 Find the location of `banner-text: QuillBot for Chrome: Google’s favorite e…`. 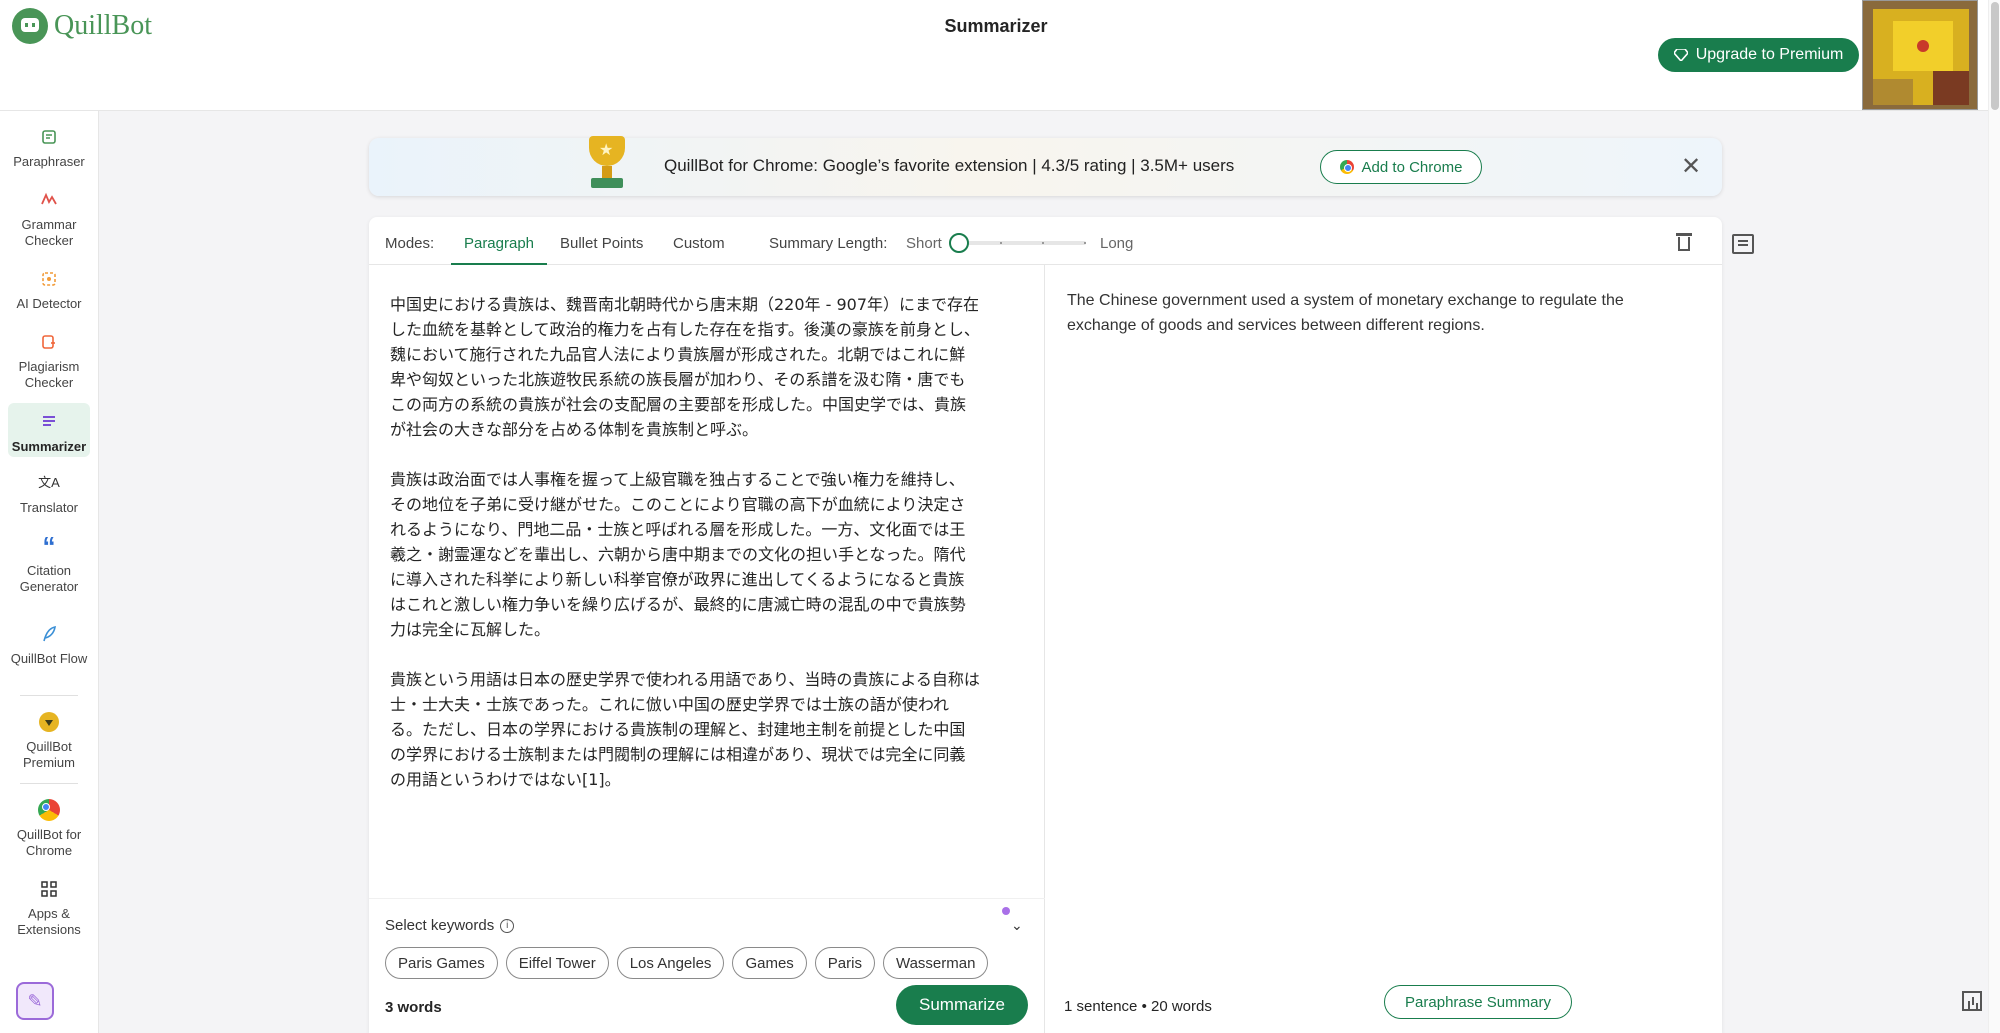

banner-text: QuillBot for Chrome: Google’s favorite e… is located at coordinates (949, 165).